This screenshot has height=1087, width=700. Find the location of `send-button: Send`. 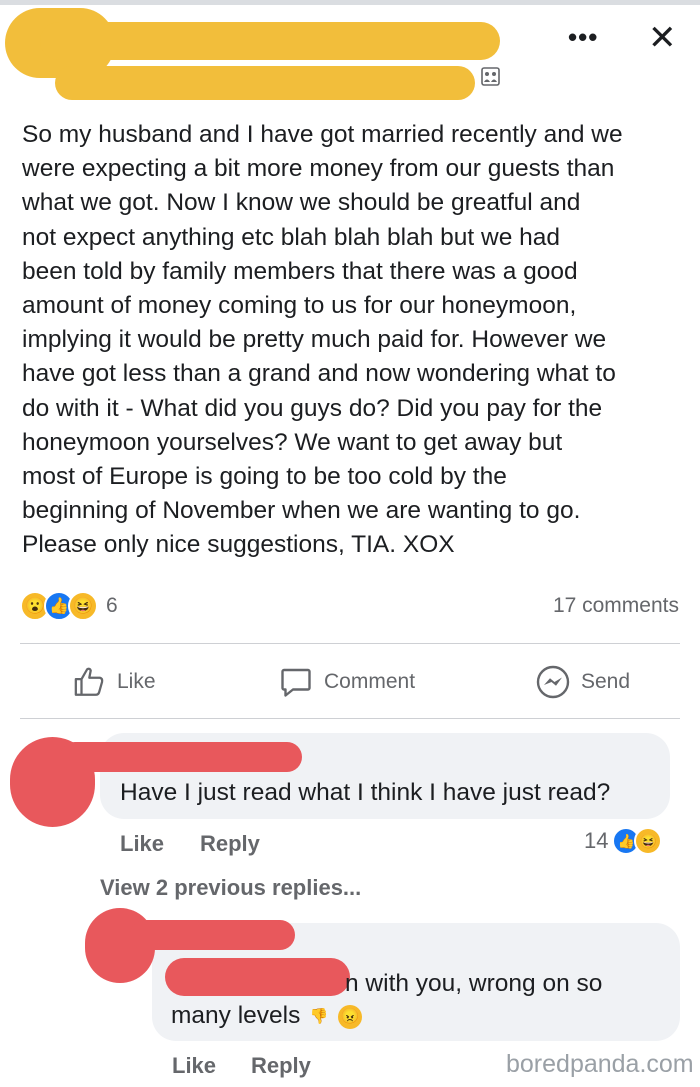

send-button: Send is located at coordinates (582, 682).